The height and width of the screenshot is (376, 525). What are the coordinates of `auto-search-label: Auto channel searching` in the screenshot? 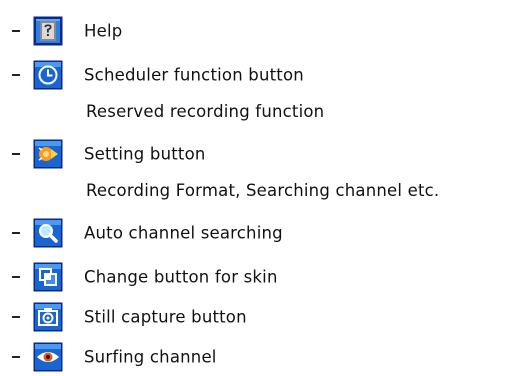 It's located at (183, 233).